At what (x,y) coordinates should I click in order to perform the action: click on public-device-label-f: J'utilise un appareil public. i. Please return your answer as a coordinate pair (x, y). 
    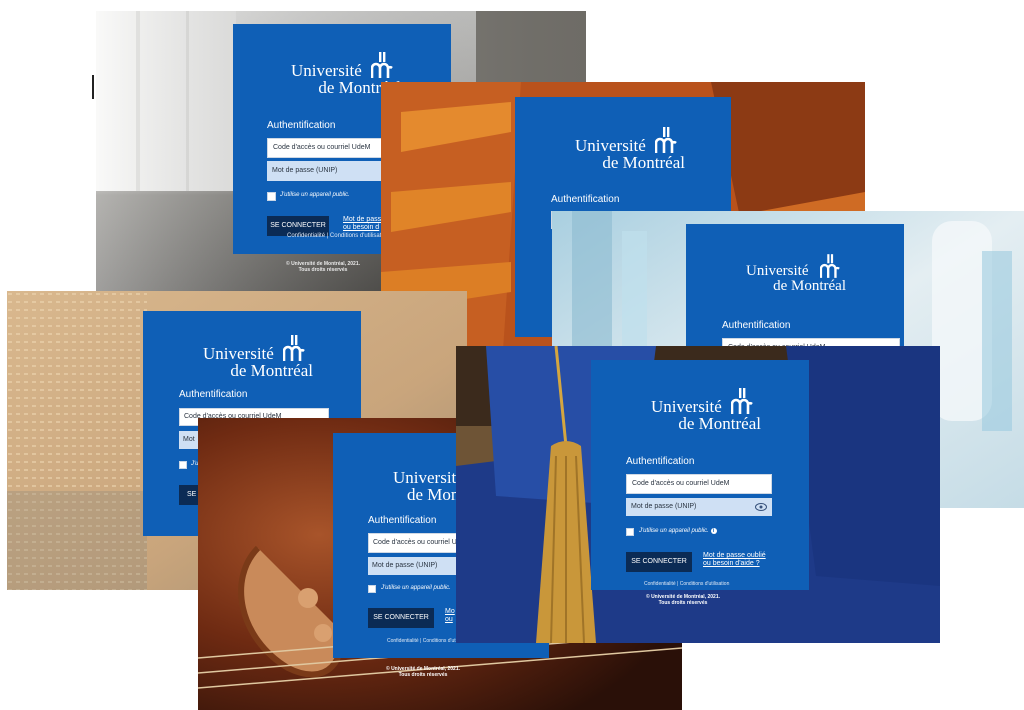
    Looking at the image, I should click on (678, 531).